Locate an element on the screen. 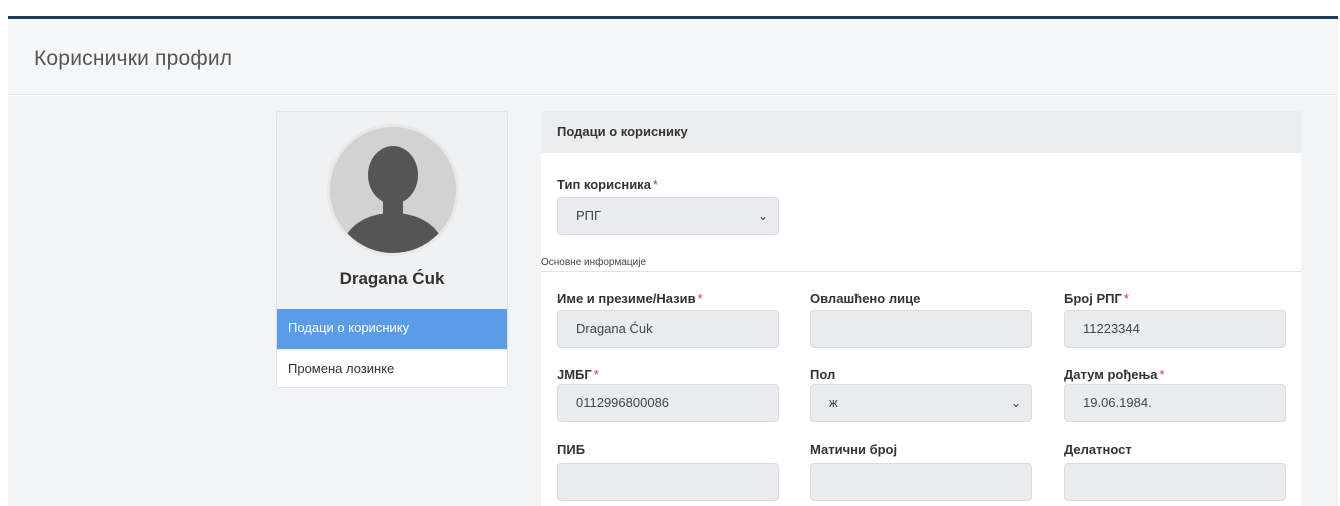  pib-label: ПИБ is located at coordinates (571, 449).